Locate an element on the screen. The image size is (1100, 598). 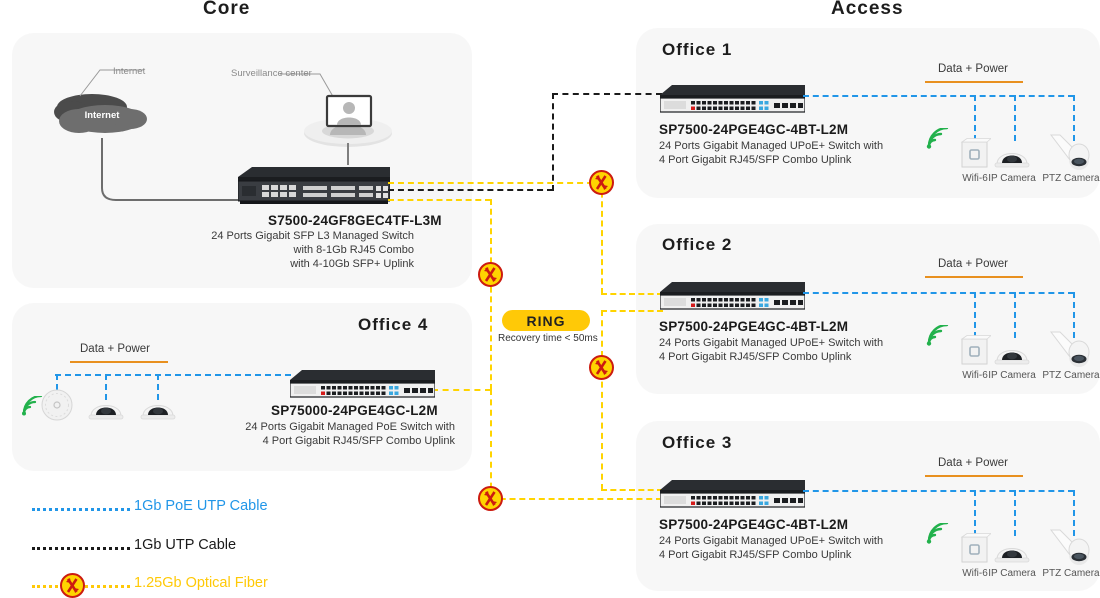
core-switch-desc-3: with 4-10Gb SFP+ Uplink is located at coordinates (352, 264).